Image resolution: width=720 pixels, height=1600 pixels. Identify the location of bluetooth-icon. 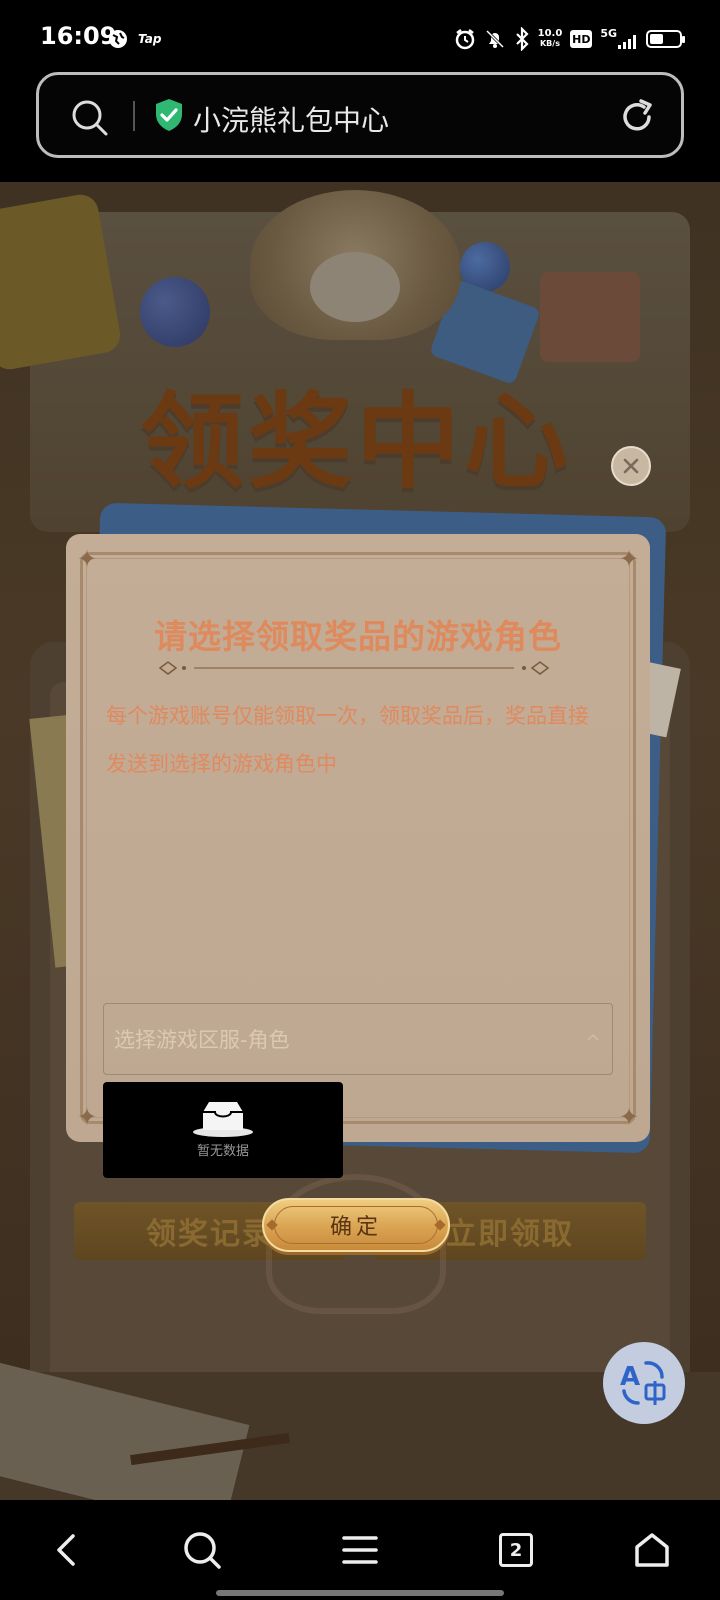
(522, 39).